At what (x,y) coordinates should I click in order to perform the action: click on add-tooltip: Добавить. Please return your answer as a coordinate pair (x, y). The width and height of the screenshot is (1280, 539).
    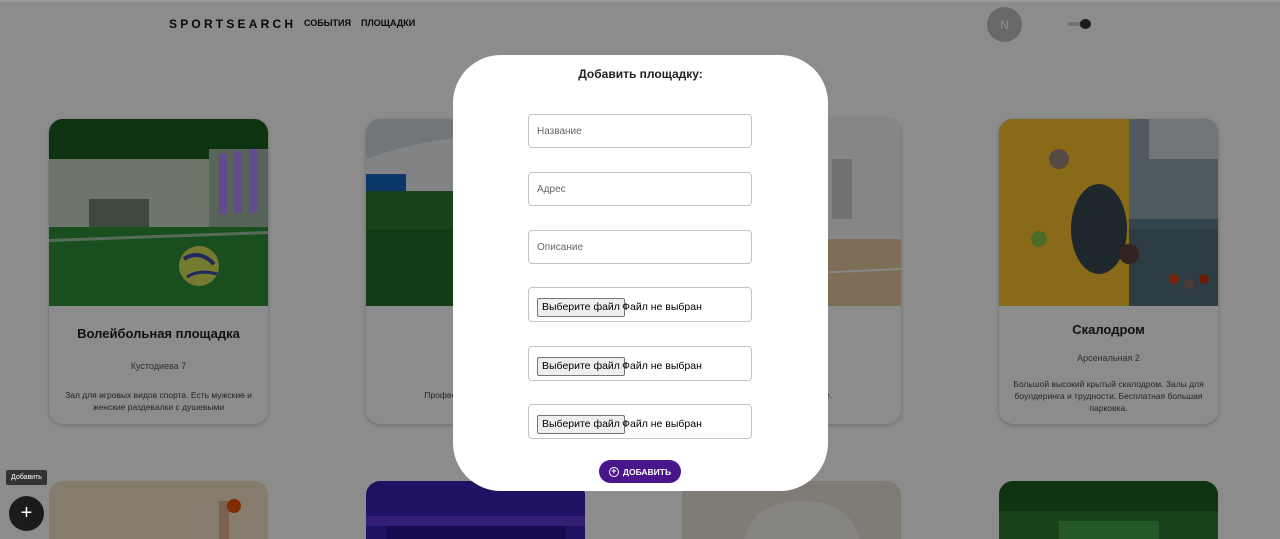
    Looking at the image, I should click on (26, 477).